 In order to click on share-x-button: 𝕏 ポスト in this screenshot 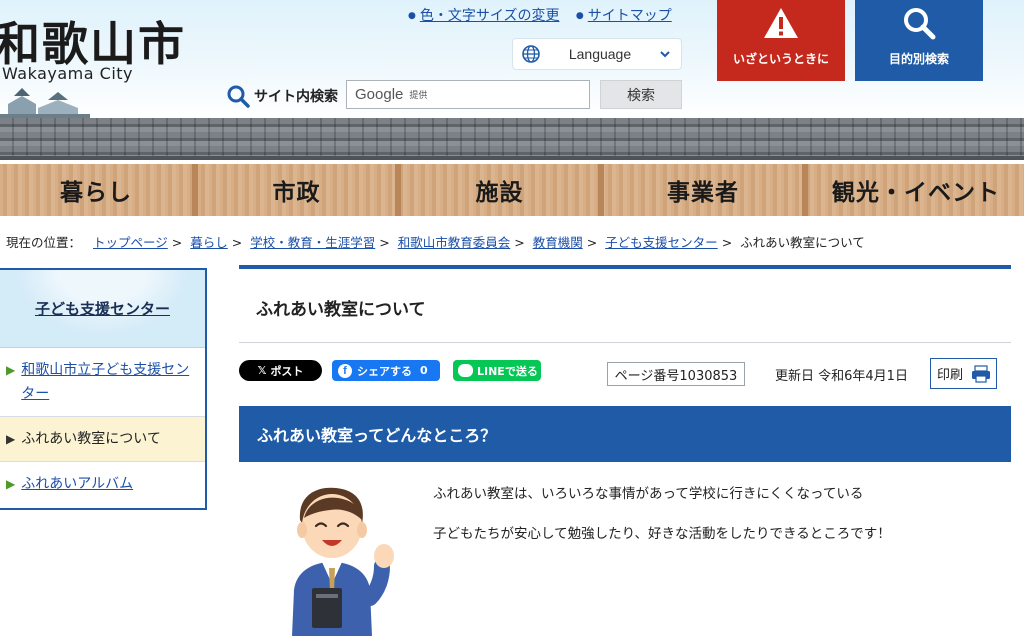, I will do `click(280, 370)`.